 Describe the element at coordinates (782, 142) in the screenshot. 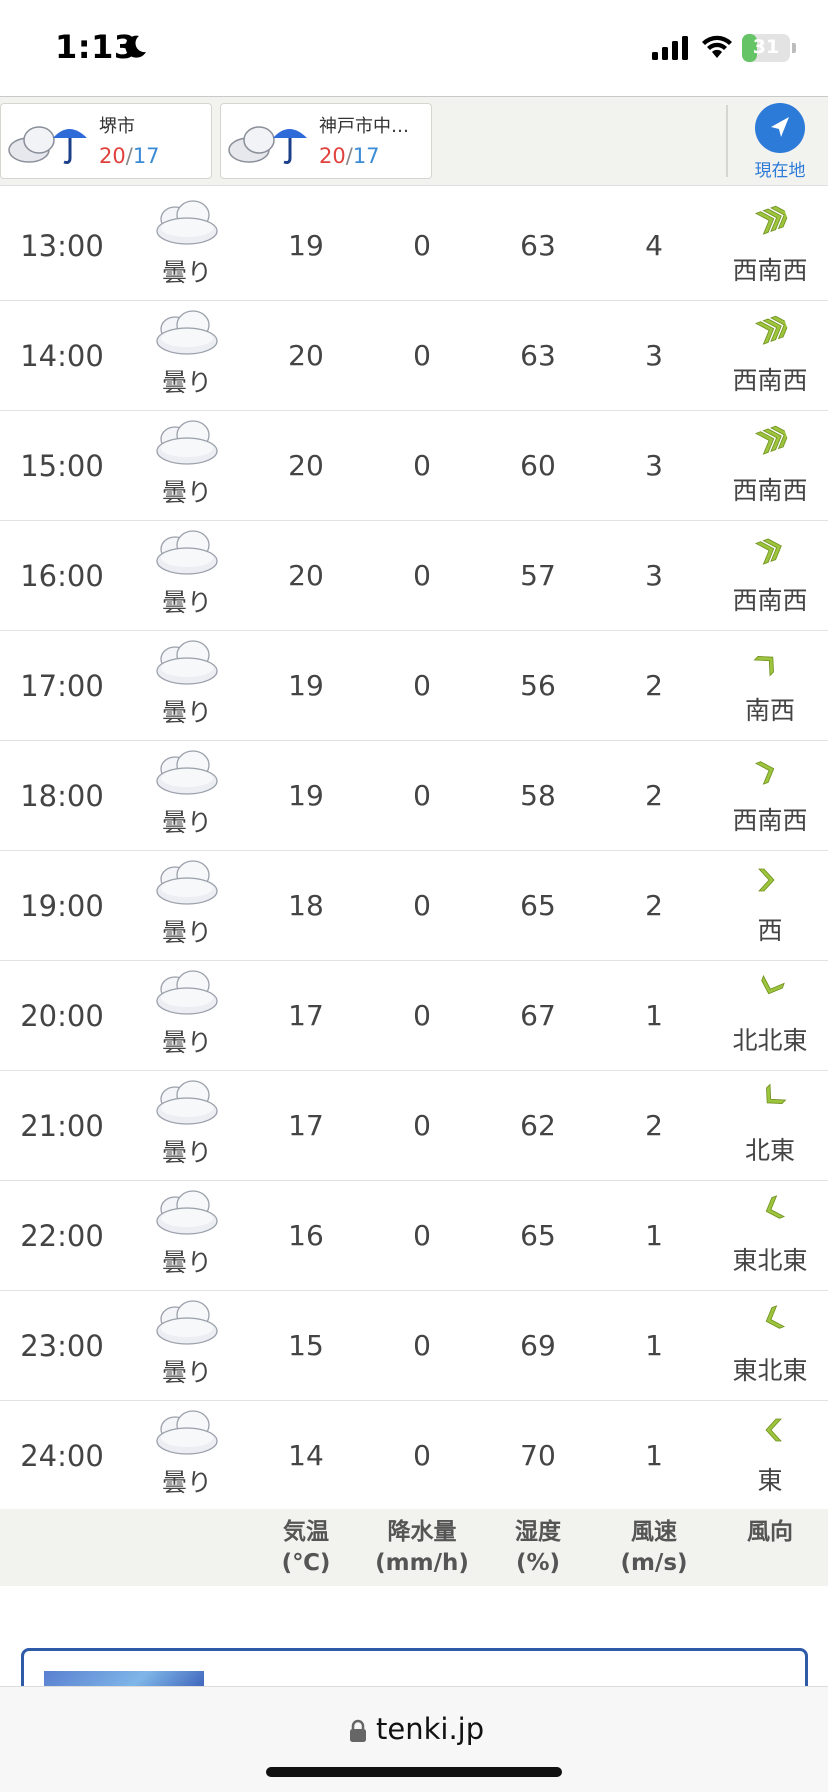

I see `current-location-button: 現在地` at that location.